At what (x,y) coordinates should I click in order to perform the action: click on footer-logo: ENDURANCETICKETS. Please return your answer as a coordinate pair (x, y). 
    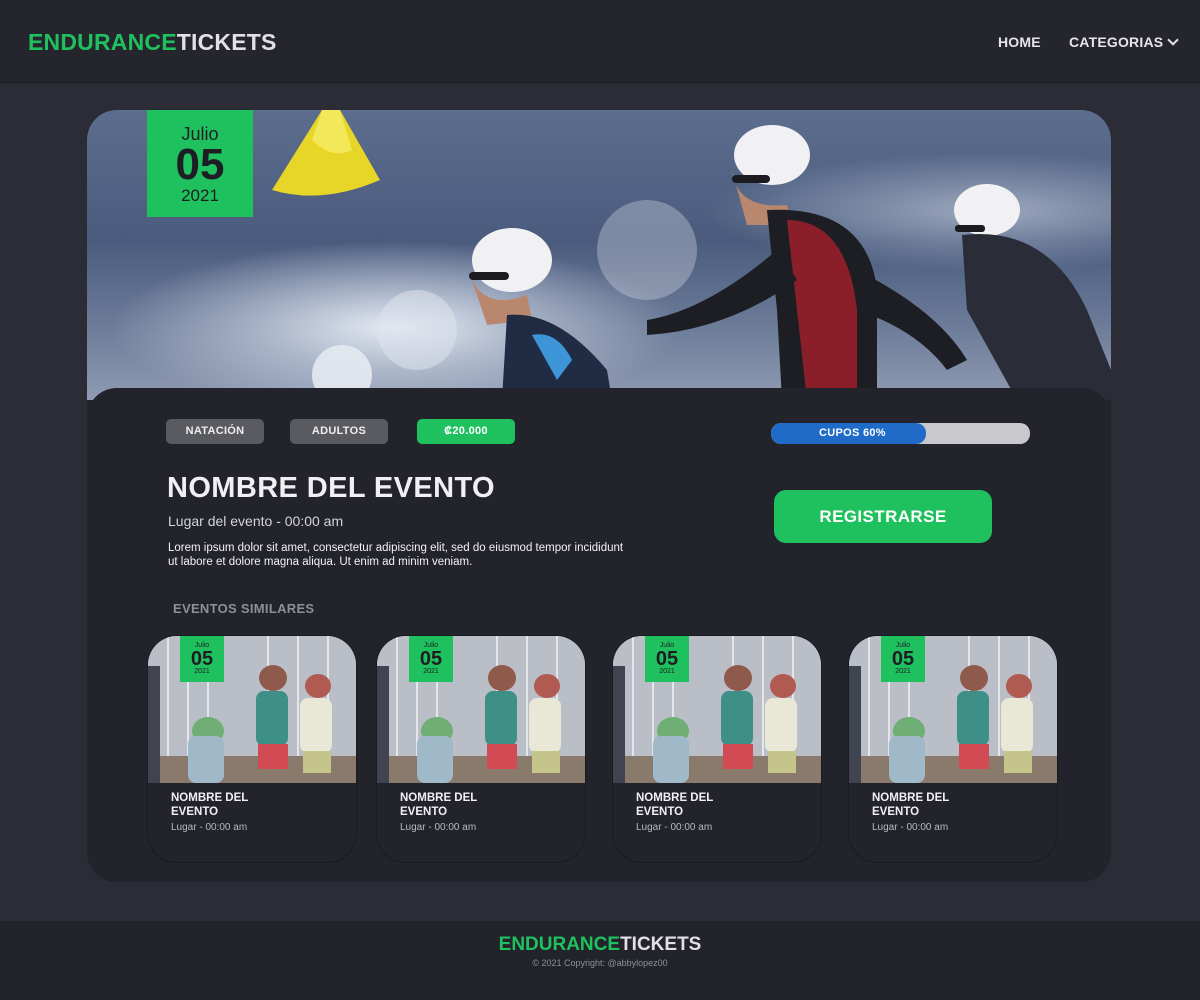
    Looking at the image, I should click on (600, 945).